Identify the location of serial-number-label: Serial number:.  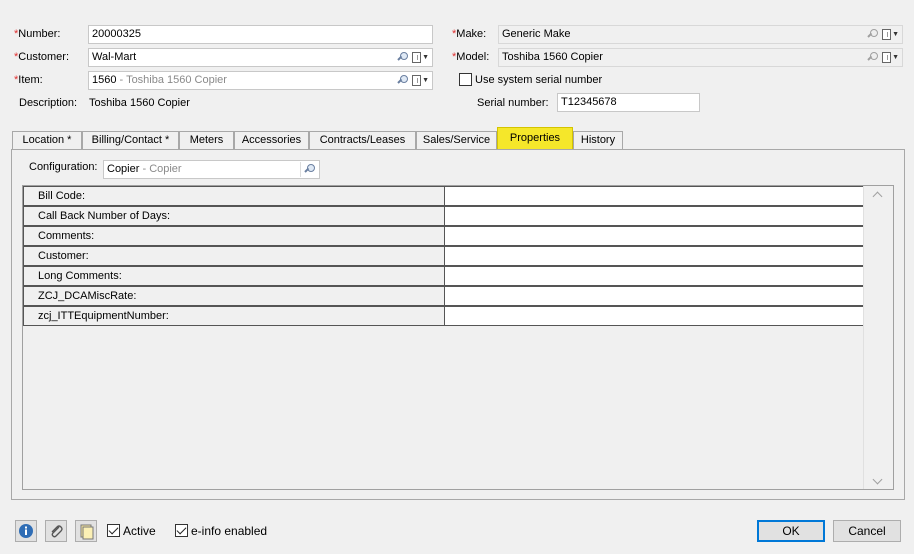
(513, 103).